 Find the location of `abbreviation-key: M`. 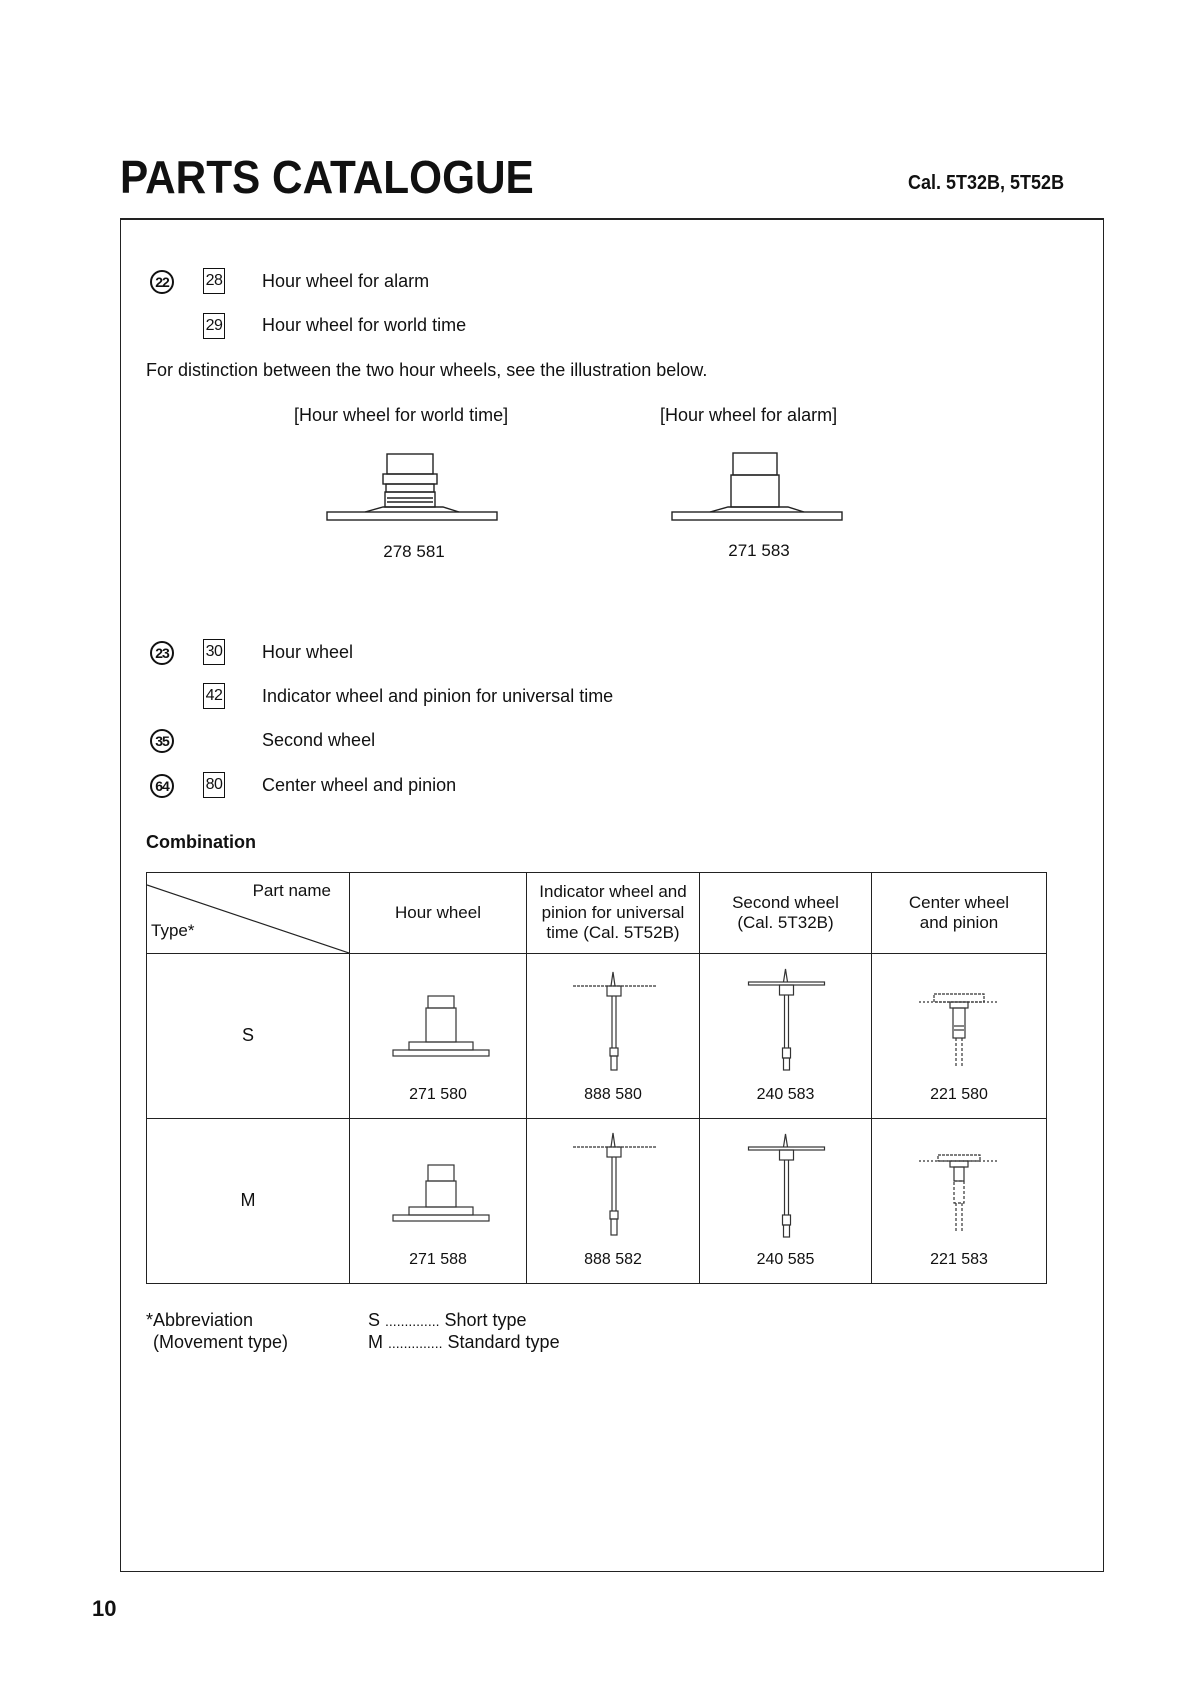

abbreviation-key: M is located at coordinates (375, 1342).